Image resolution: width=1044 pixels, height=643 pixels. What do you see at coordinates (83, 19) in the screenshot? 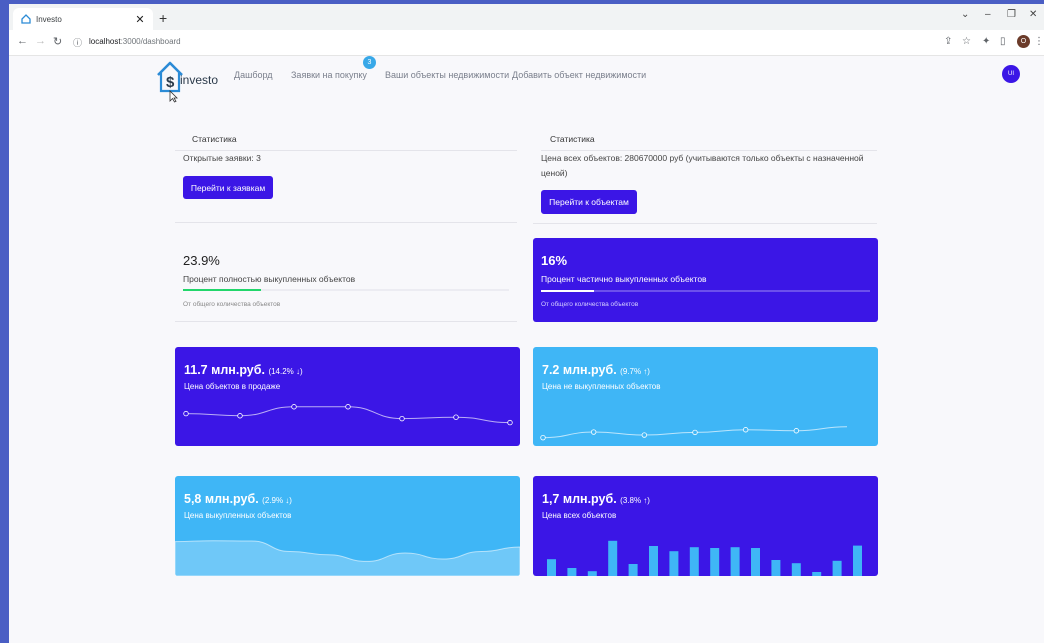
I see `browser-tab: Investo ✕` at bounding box center [83, 19].